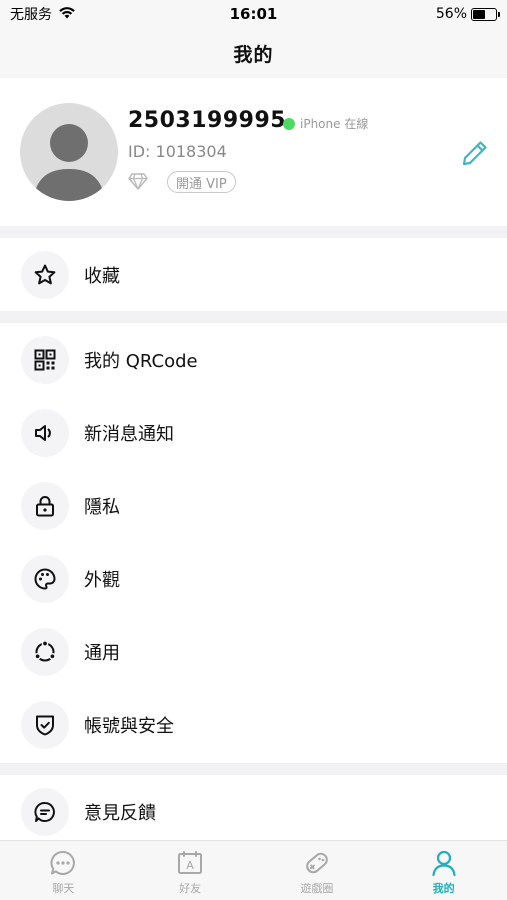 The width and height of the screenshot is (507, 900). I want to click on tab-bar: 聊天 A 好友 遊戲圈 我的, so click(253, 870).